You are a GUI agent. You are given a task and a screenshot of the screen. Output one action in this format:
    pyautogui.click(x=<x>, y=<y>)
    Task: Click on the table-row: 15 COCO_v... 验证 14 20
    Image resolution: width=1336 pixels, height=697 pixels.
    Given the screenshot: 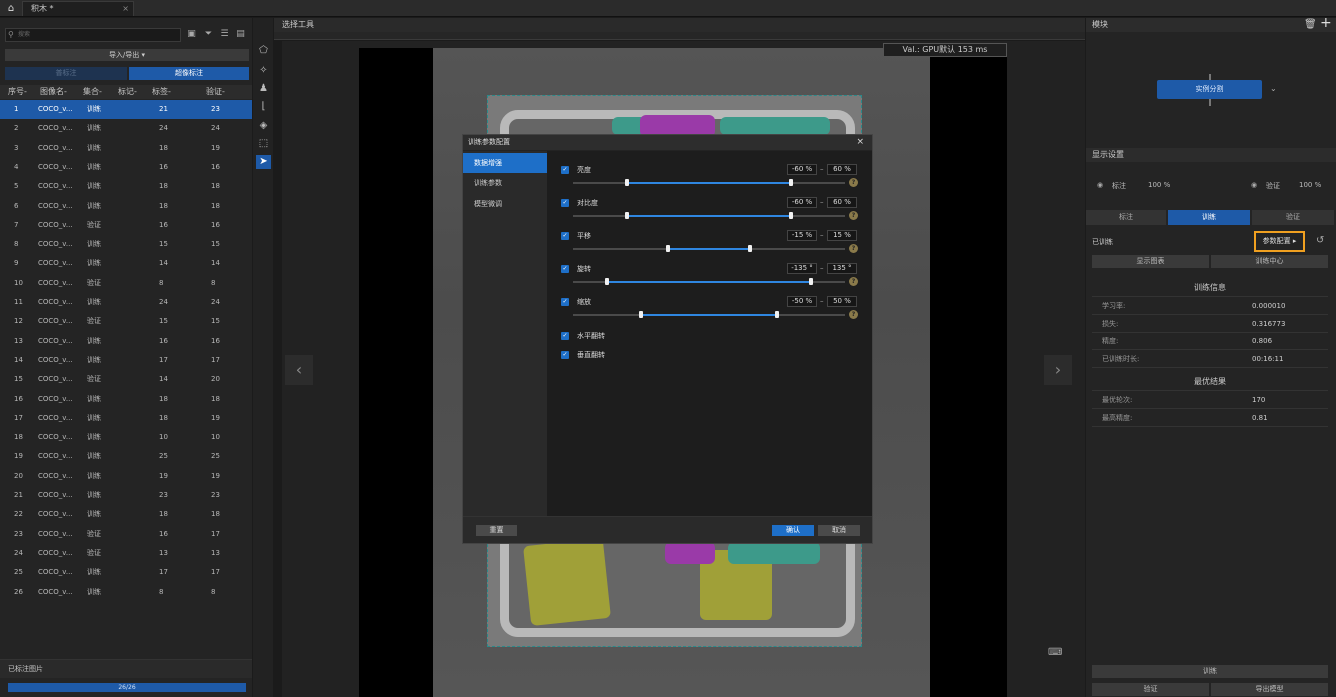 What is the action you would take?
    pyautogui.click(x=126, y=379)
    